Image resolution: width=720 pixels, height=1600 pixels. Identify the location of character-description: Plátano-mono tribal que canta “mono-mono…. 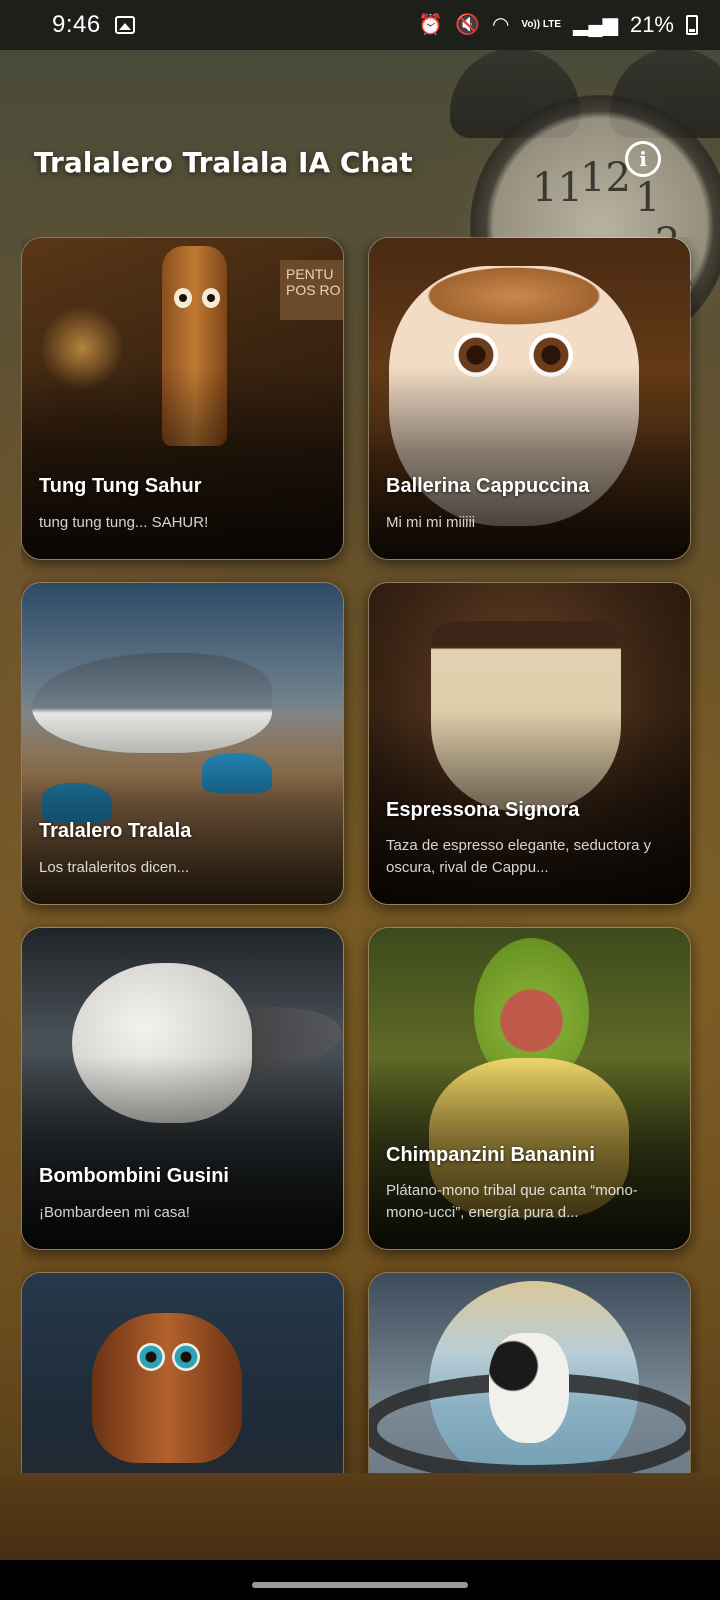
(512, 1201).